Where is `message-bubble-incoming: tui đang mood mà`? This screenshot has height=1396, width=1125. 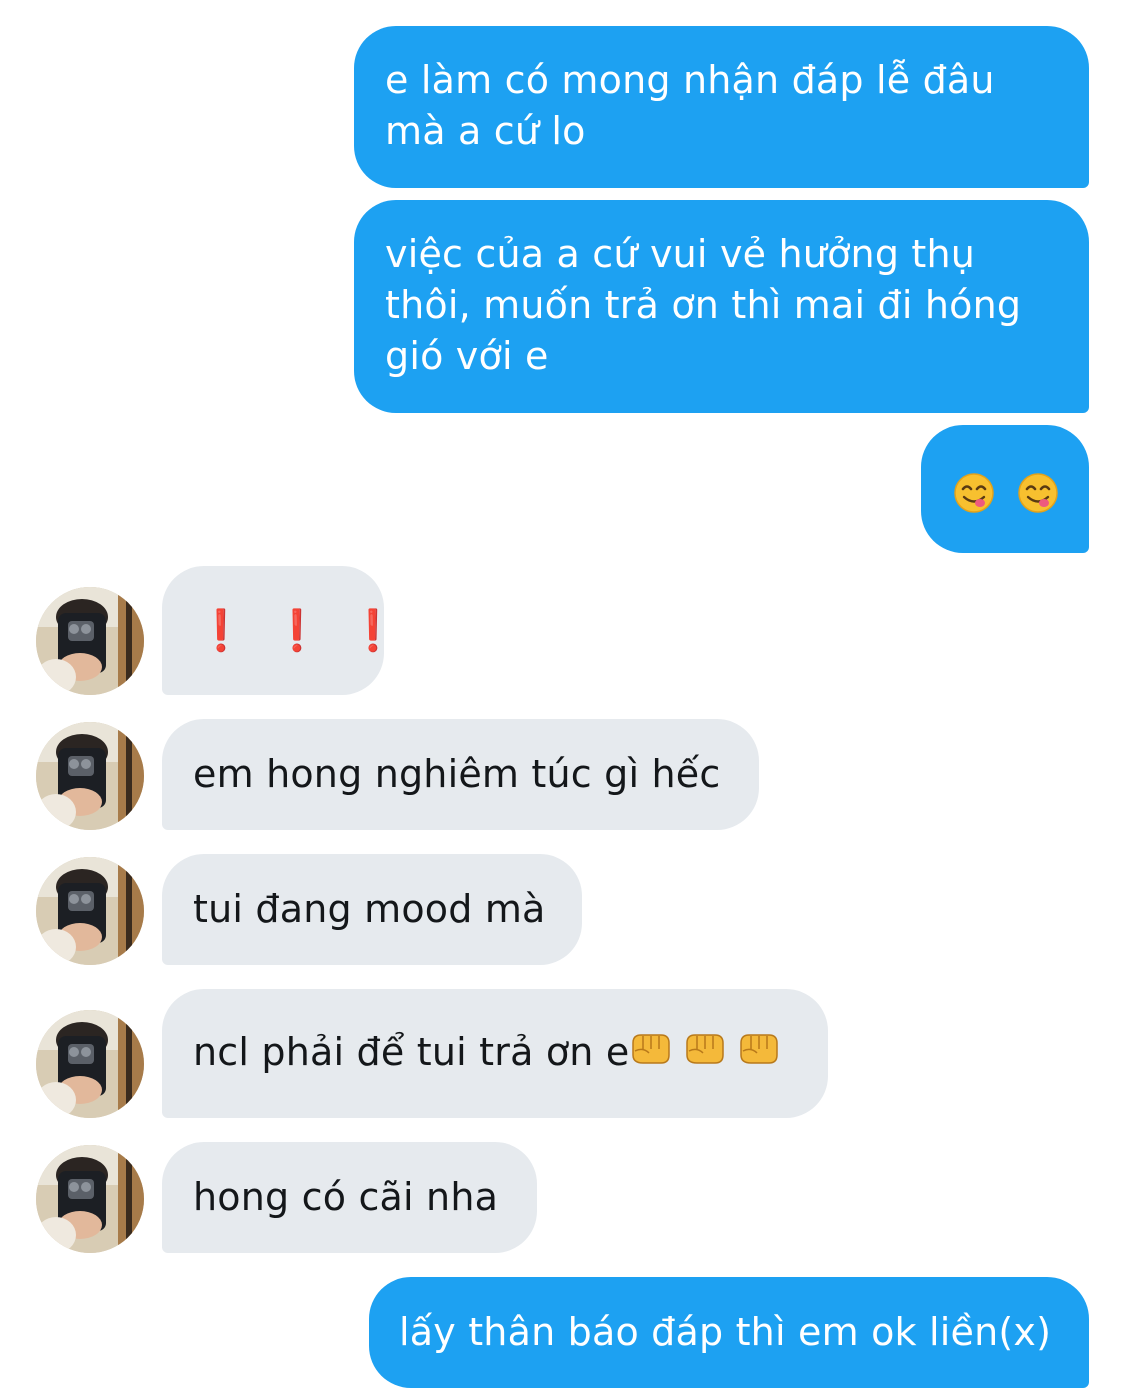 message-bubble-incoming: tui đang mood mà is located at coordinates (372, 909).